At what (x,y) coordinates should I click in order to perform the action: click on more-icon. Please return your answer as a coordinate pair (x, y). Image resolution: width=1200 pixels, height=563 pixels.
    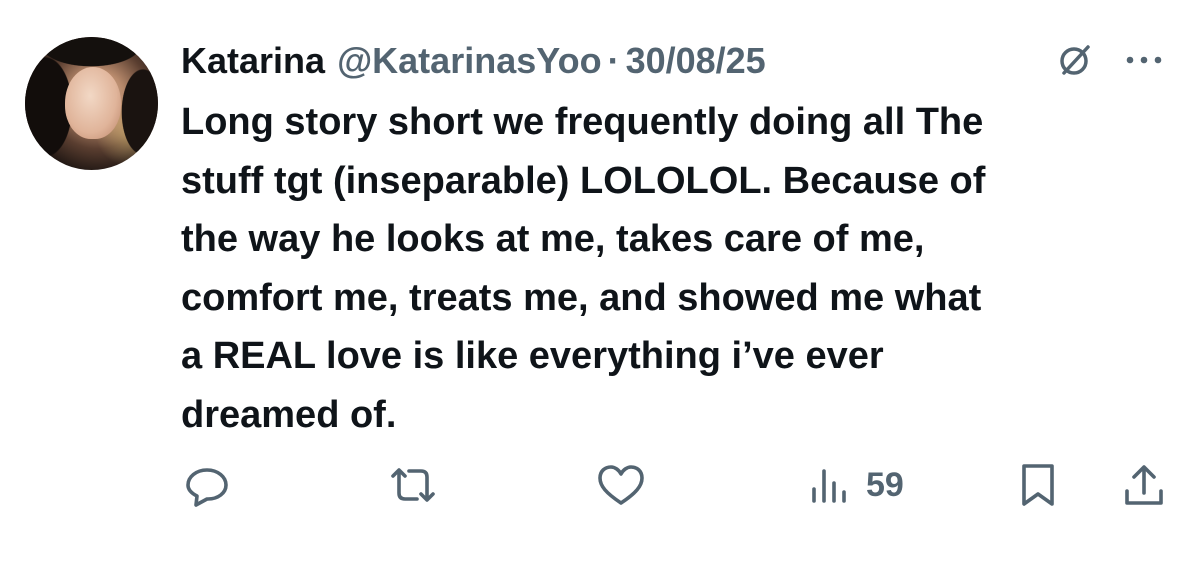
    Looking at the image, I should click on (1146, 60).